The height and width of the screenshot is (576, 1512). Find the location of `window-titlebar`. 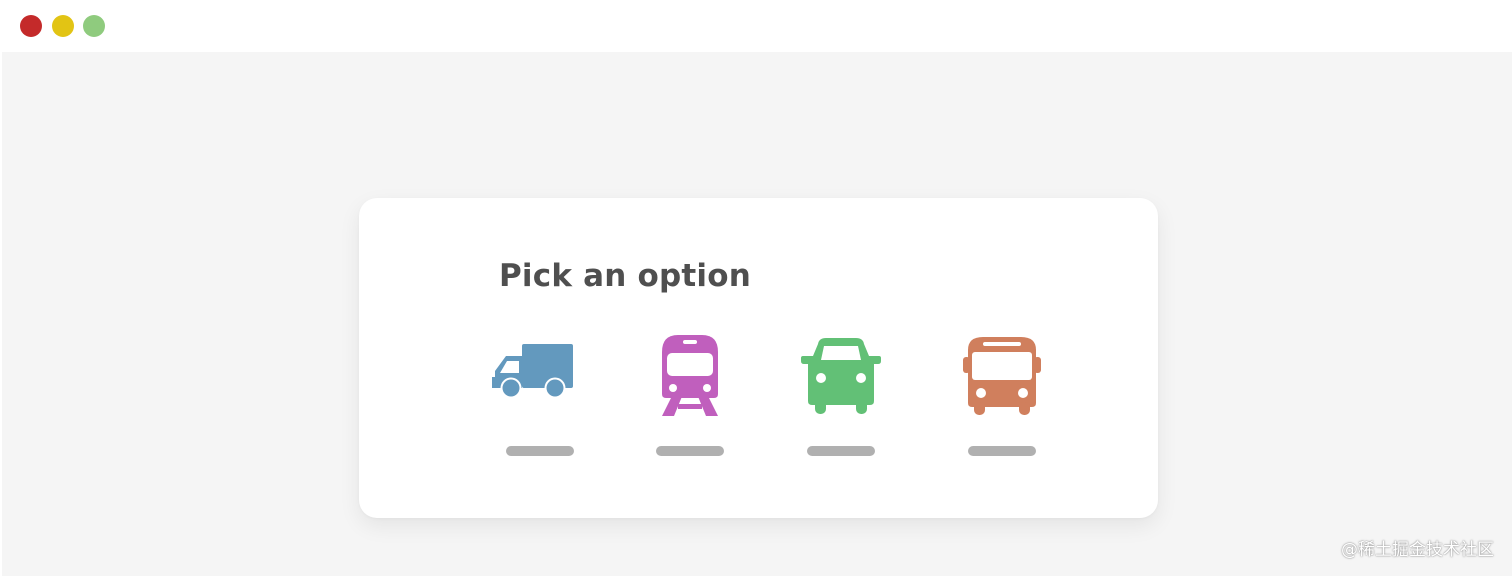

window-titlebar is located at coordinates (756, 26).